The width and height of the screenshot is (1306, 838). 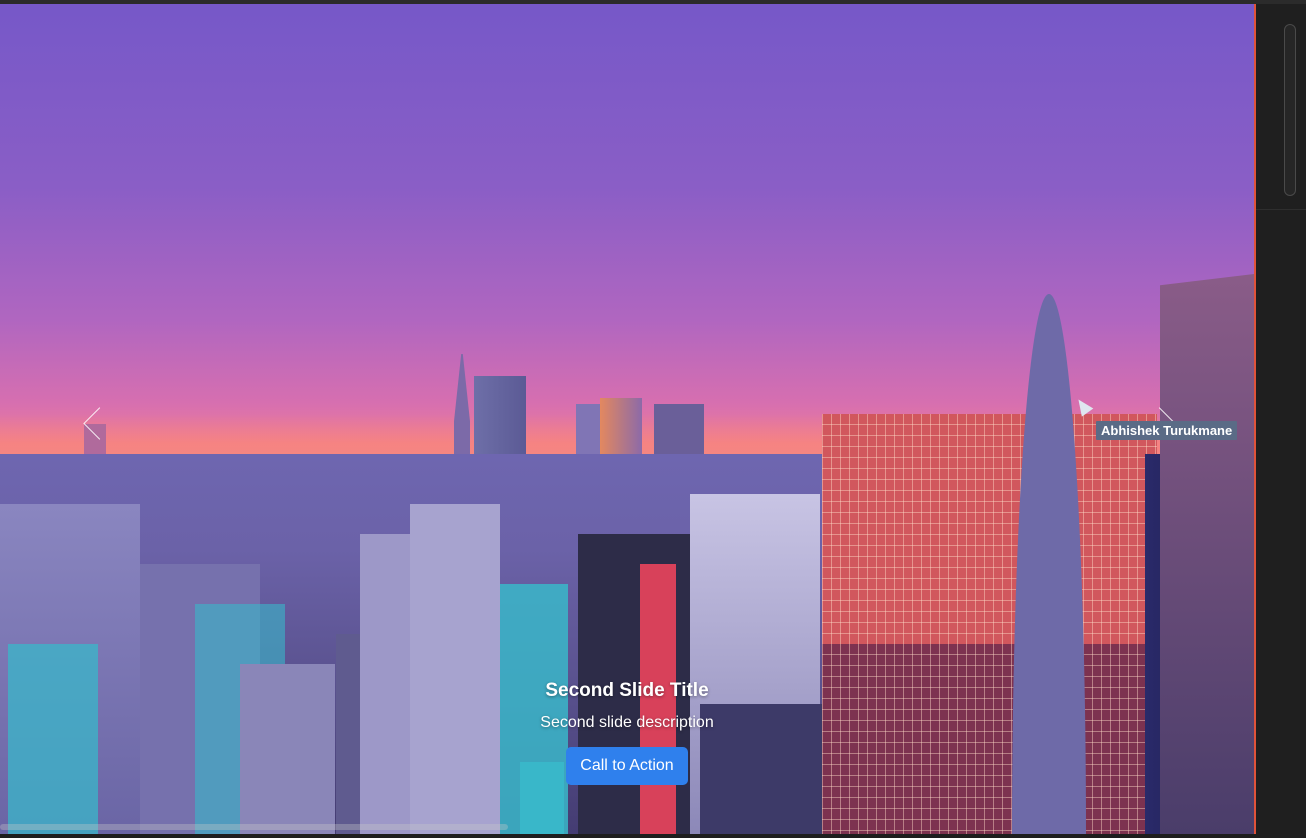 I want to click on call-to-action-button: Call to Action, so click(x=627, y=766).